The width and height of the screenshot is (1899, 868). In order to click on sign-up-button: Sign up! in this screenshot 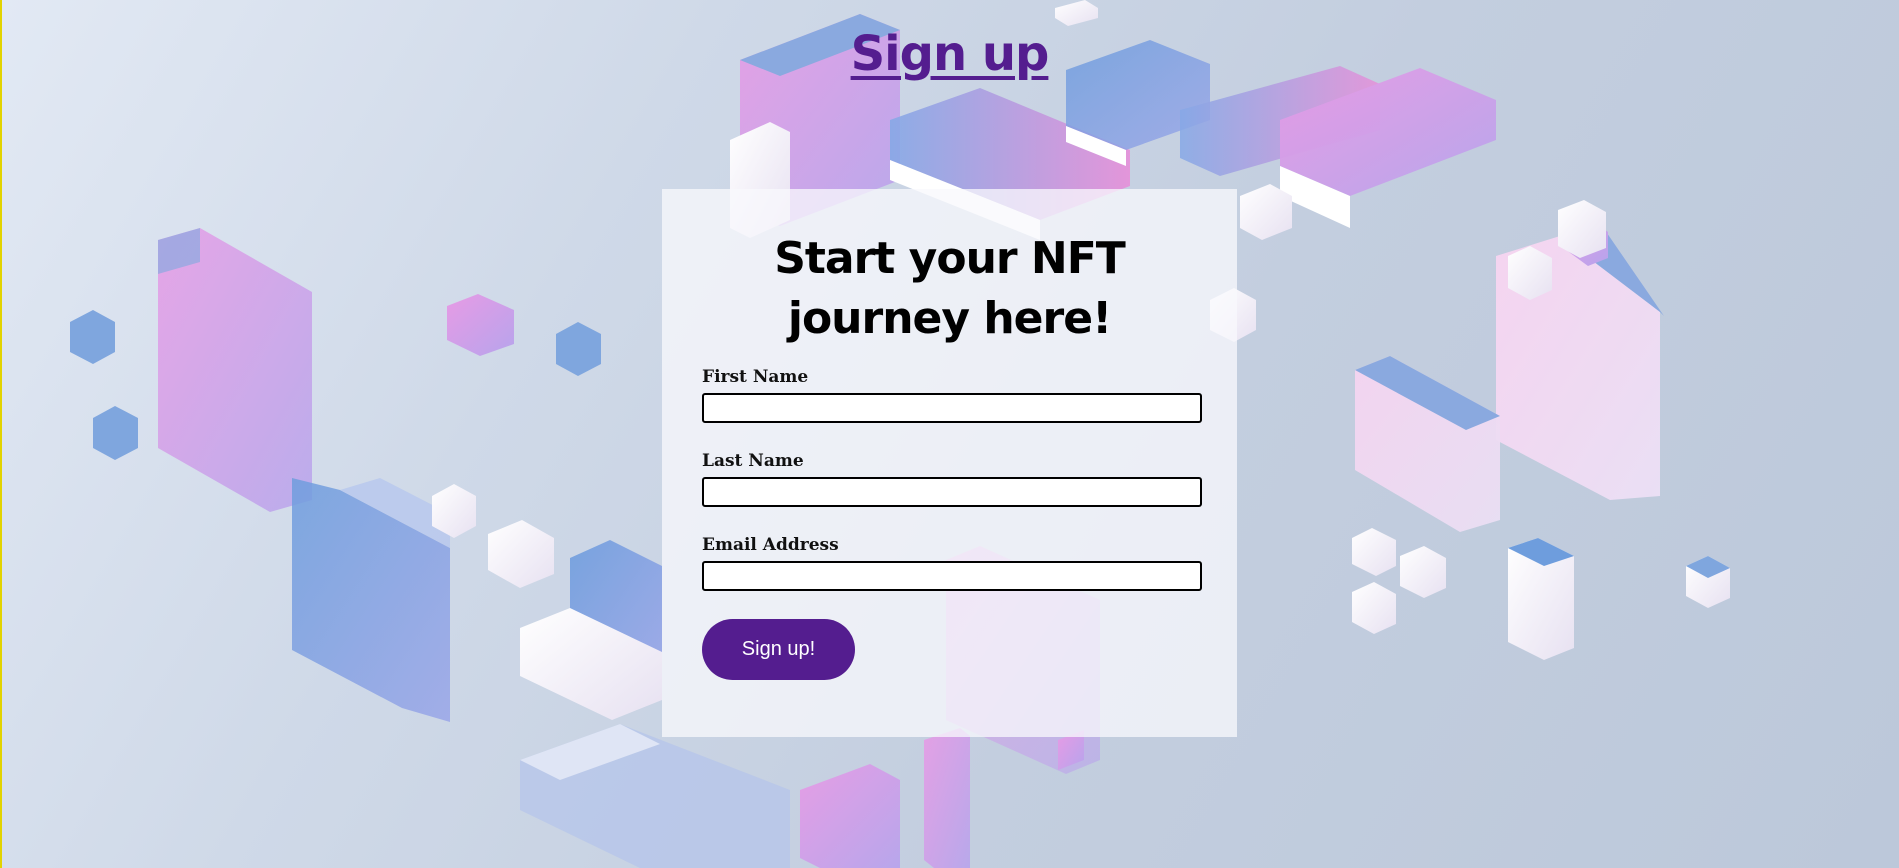, I will do `click(778, 649)`.